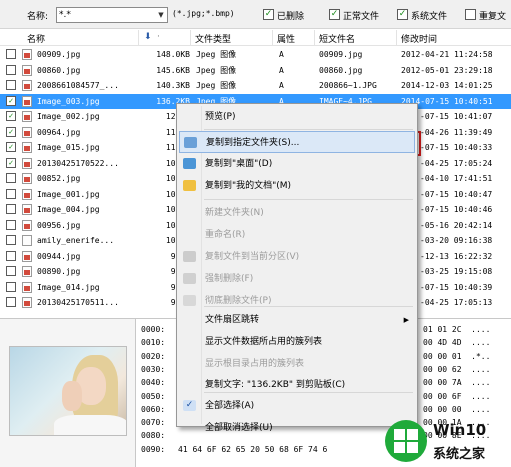 This screenshot has height=467, width=511. Describe the element at coordinates (348, 85) in the screenshot. I see `cell-short-name: 200866~1.JPG` at that location.